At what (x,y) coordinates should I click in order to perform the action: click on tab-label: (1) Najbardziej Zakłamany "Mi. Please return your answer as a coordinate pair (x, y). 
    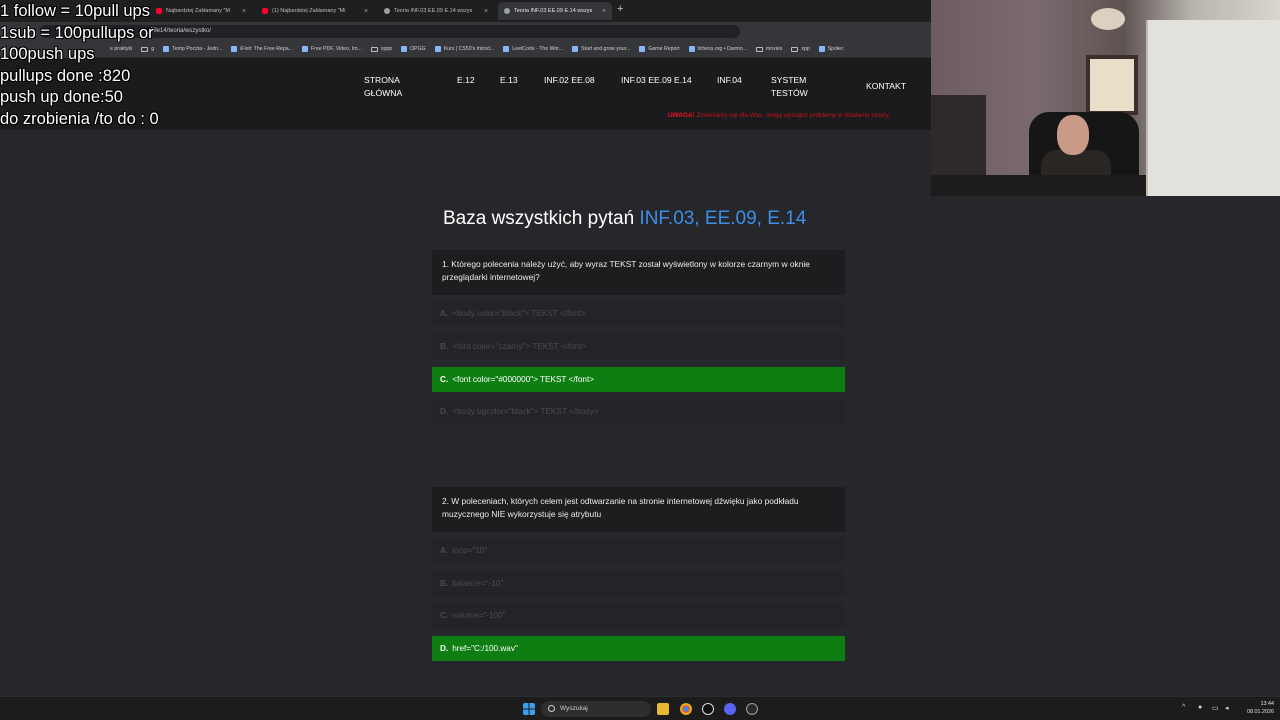
    Looking at the image, I should click on (309, 11).